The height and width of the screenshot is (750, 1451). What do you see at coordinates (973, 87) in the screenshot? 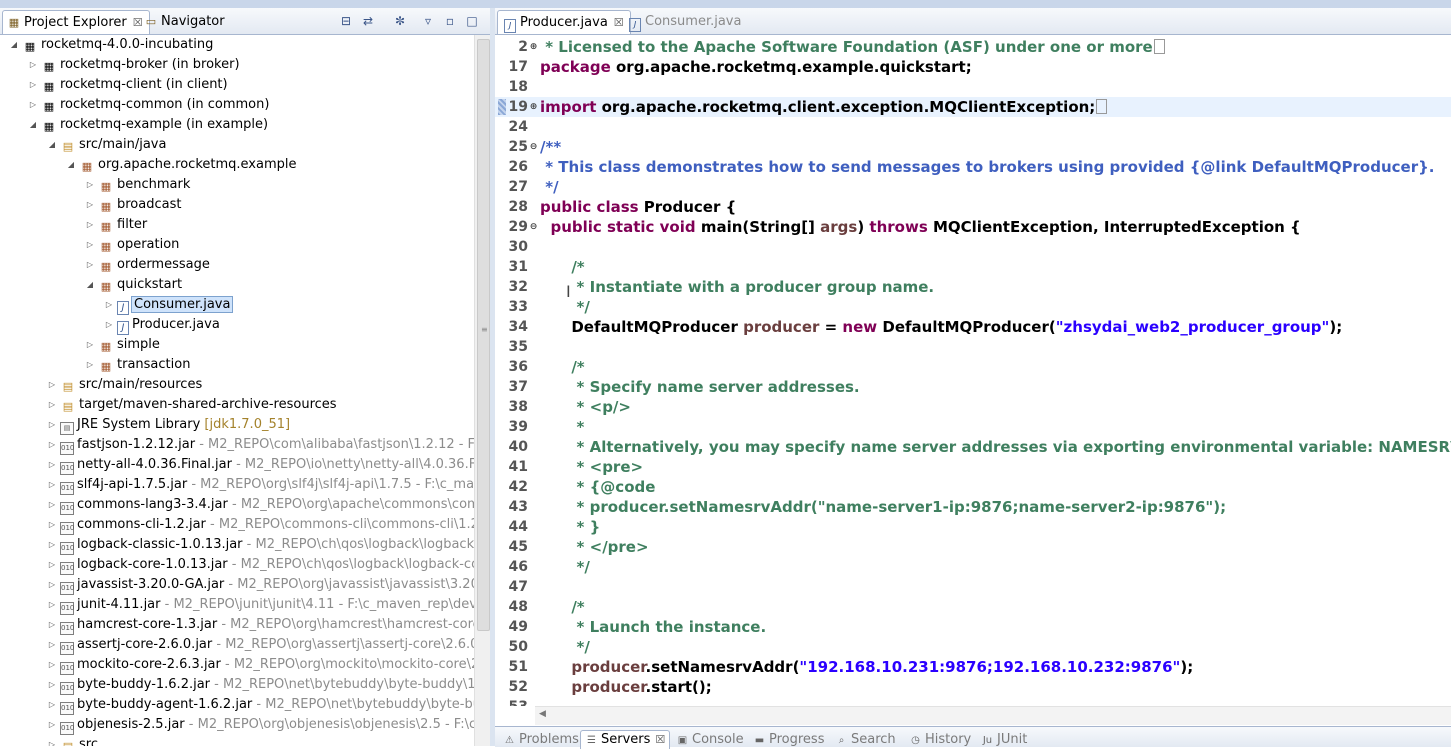
I see `code-line: 18` at bounding box center [973, 87].